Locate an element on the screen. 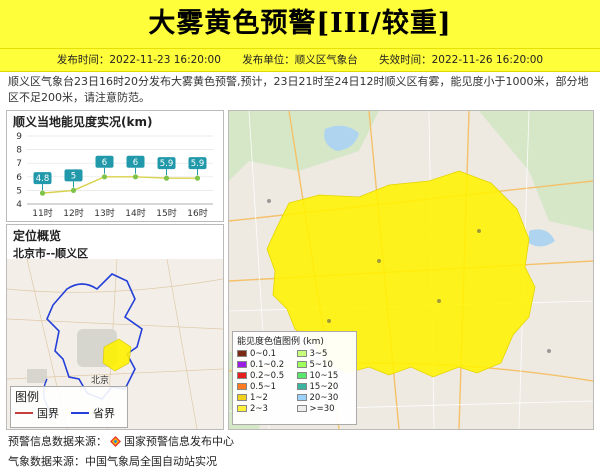  x-tick-label: 12时 is located at coordinates (73, 213).